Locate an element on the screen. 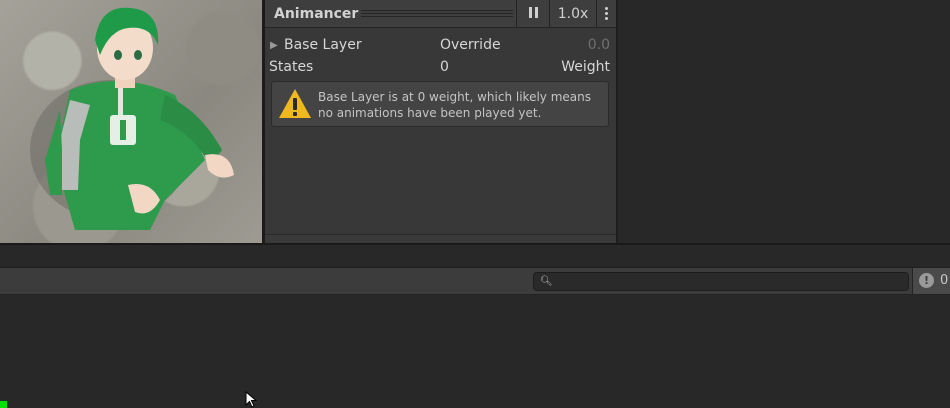 Image resolution: width=950 pixels, height=408 pixels. panel-title: Animancer is located at coordinates (316, 14).